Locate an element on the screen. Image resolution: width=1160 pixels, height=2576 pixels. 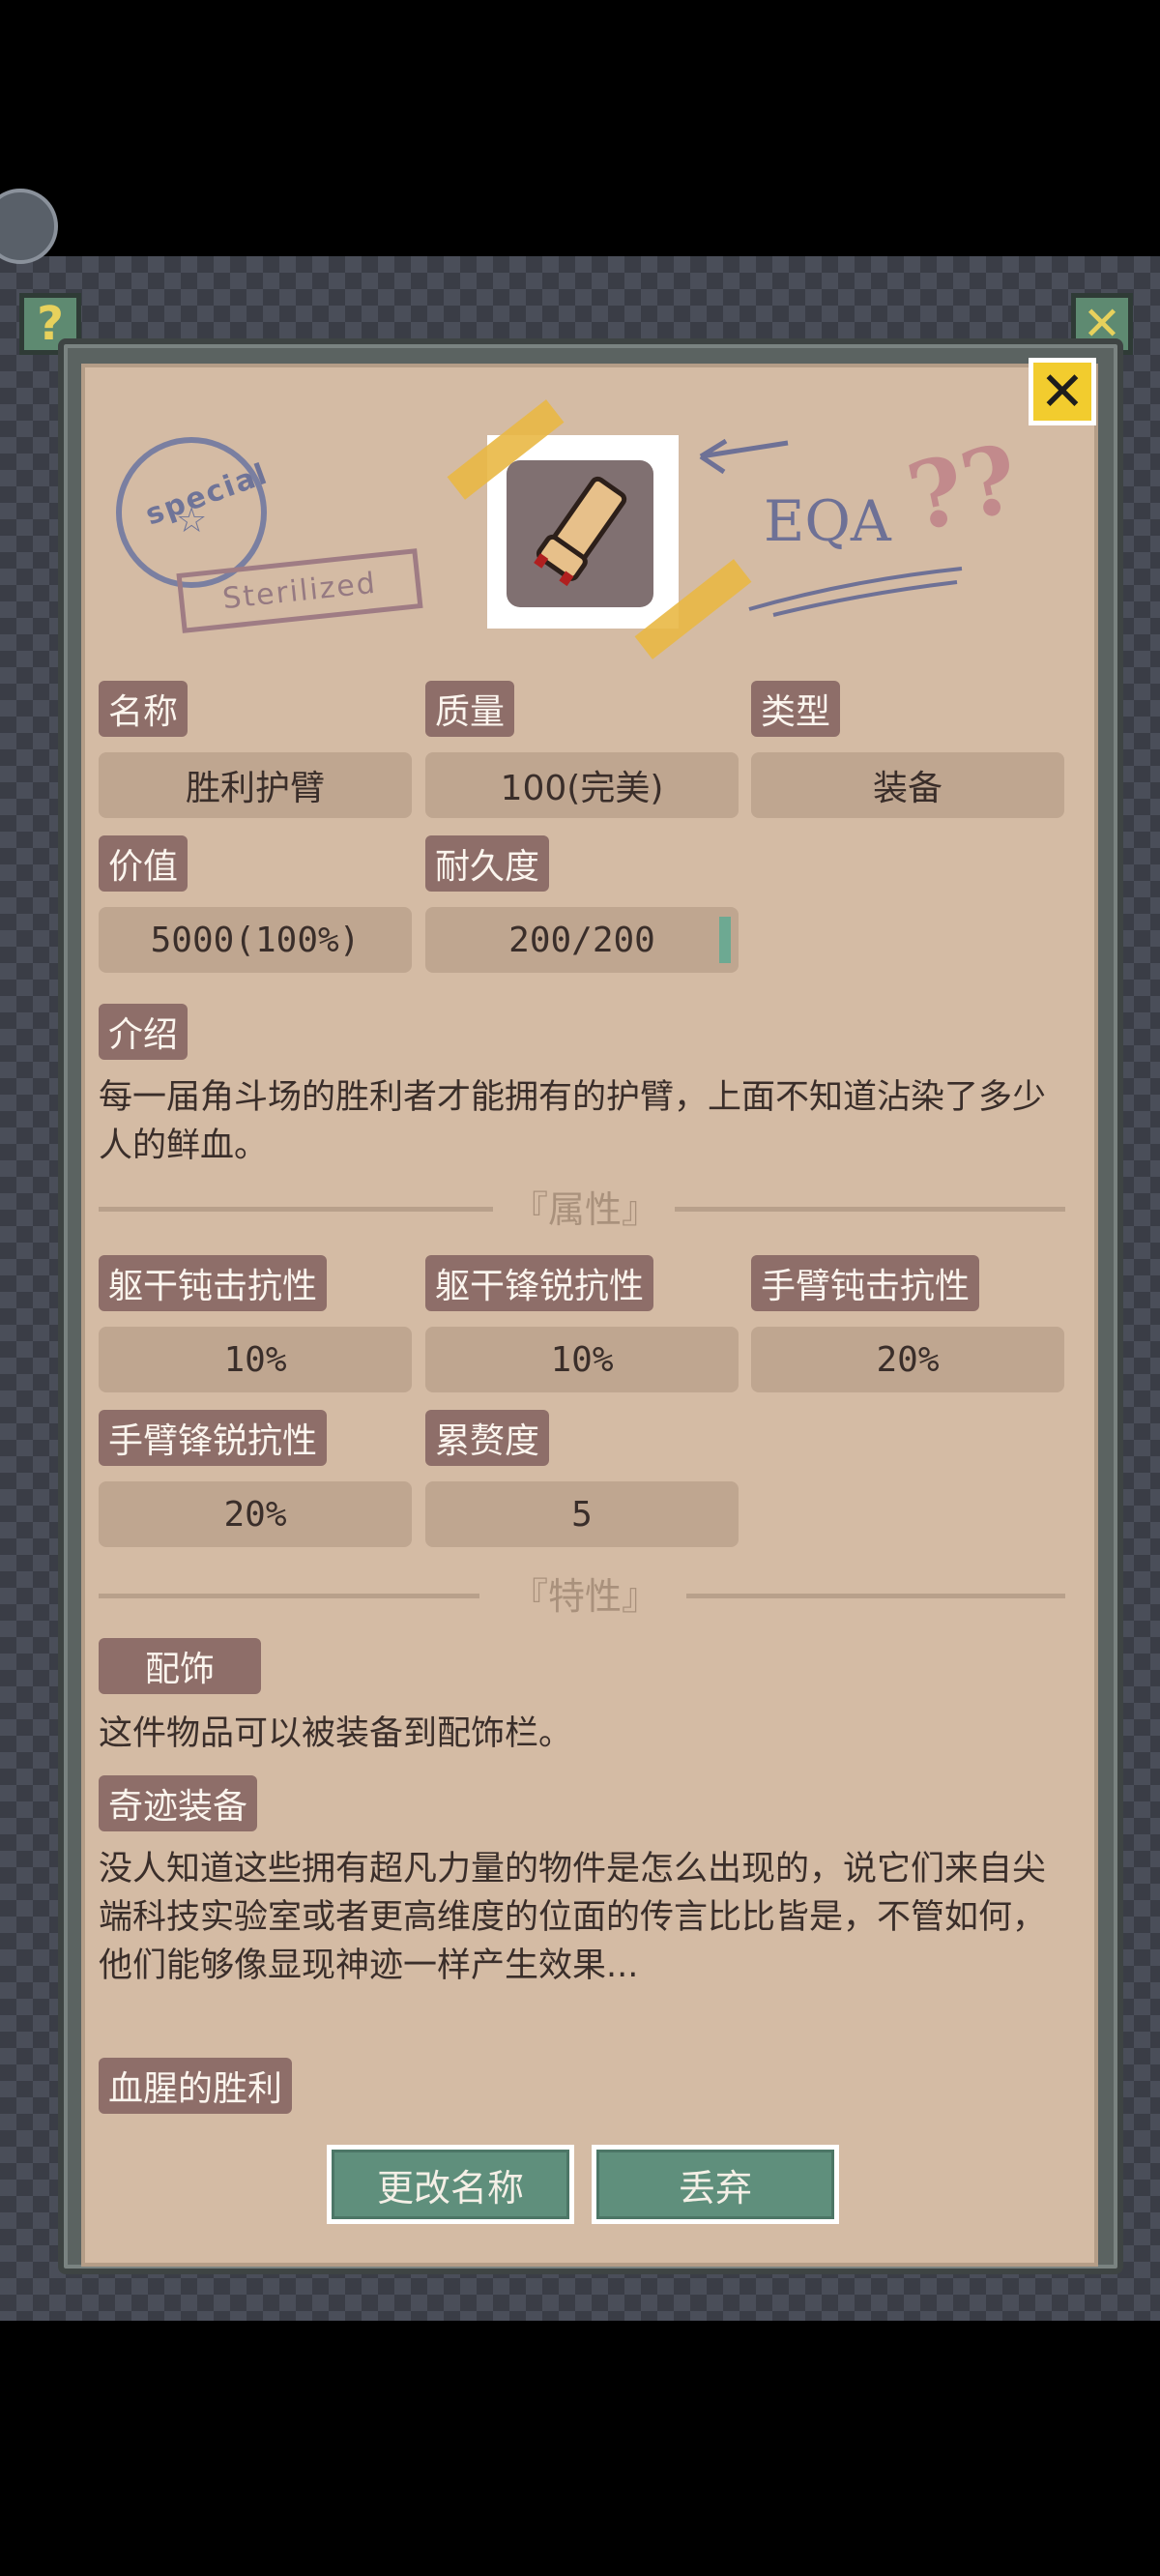
armguard-icon is located at coordinates (580, 531).